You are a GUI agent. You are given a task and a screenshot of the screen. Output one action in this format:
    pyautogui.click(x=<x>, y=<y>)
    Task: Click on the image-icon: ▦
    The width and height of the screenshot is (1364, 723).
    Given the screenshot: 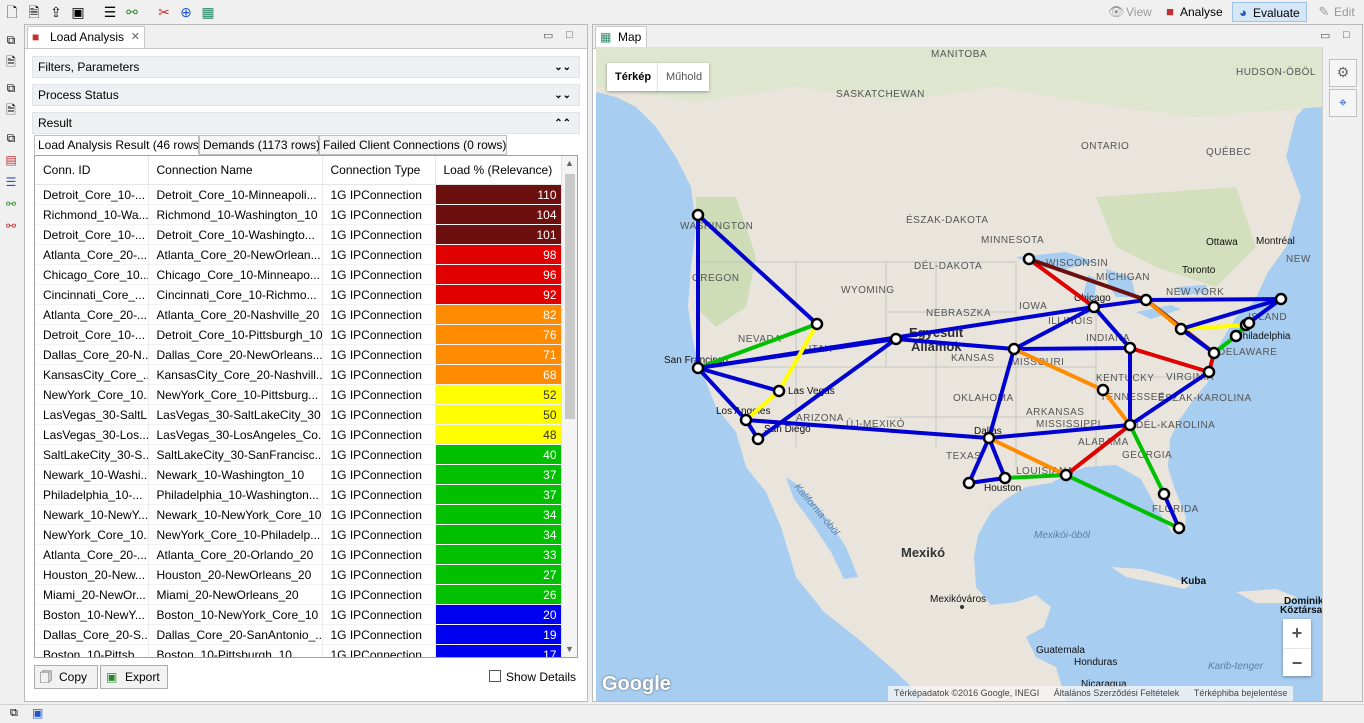 What is the action you would take?
    pyautogui.click(x=208, y=12)
    